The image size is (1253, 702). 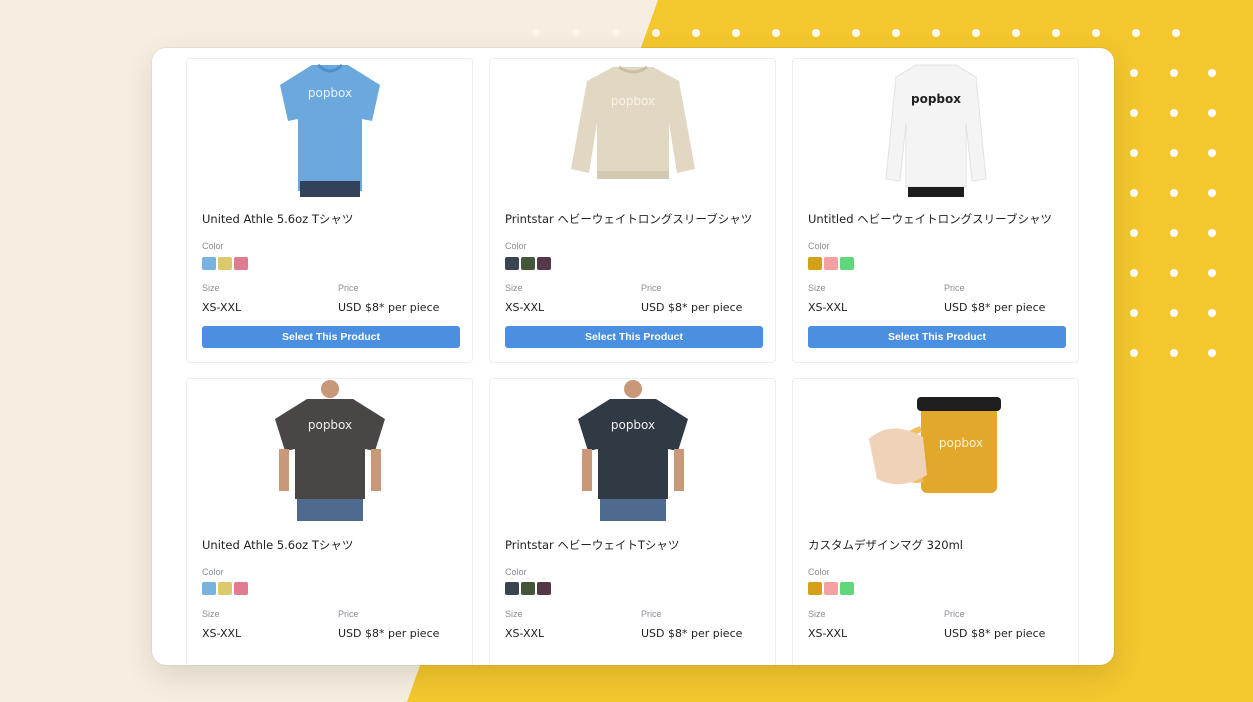 I want to click on product-title: United Athle 5.6oz Tシャツ, so click(x=278, y=219).